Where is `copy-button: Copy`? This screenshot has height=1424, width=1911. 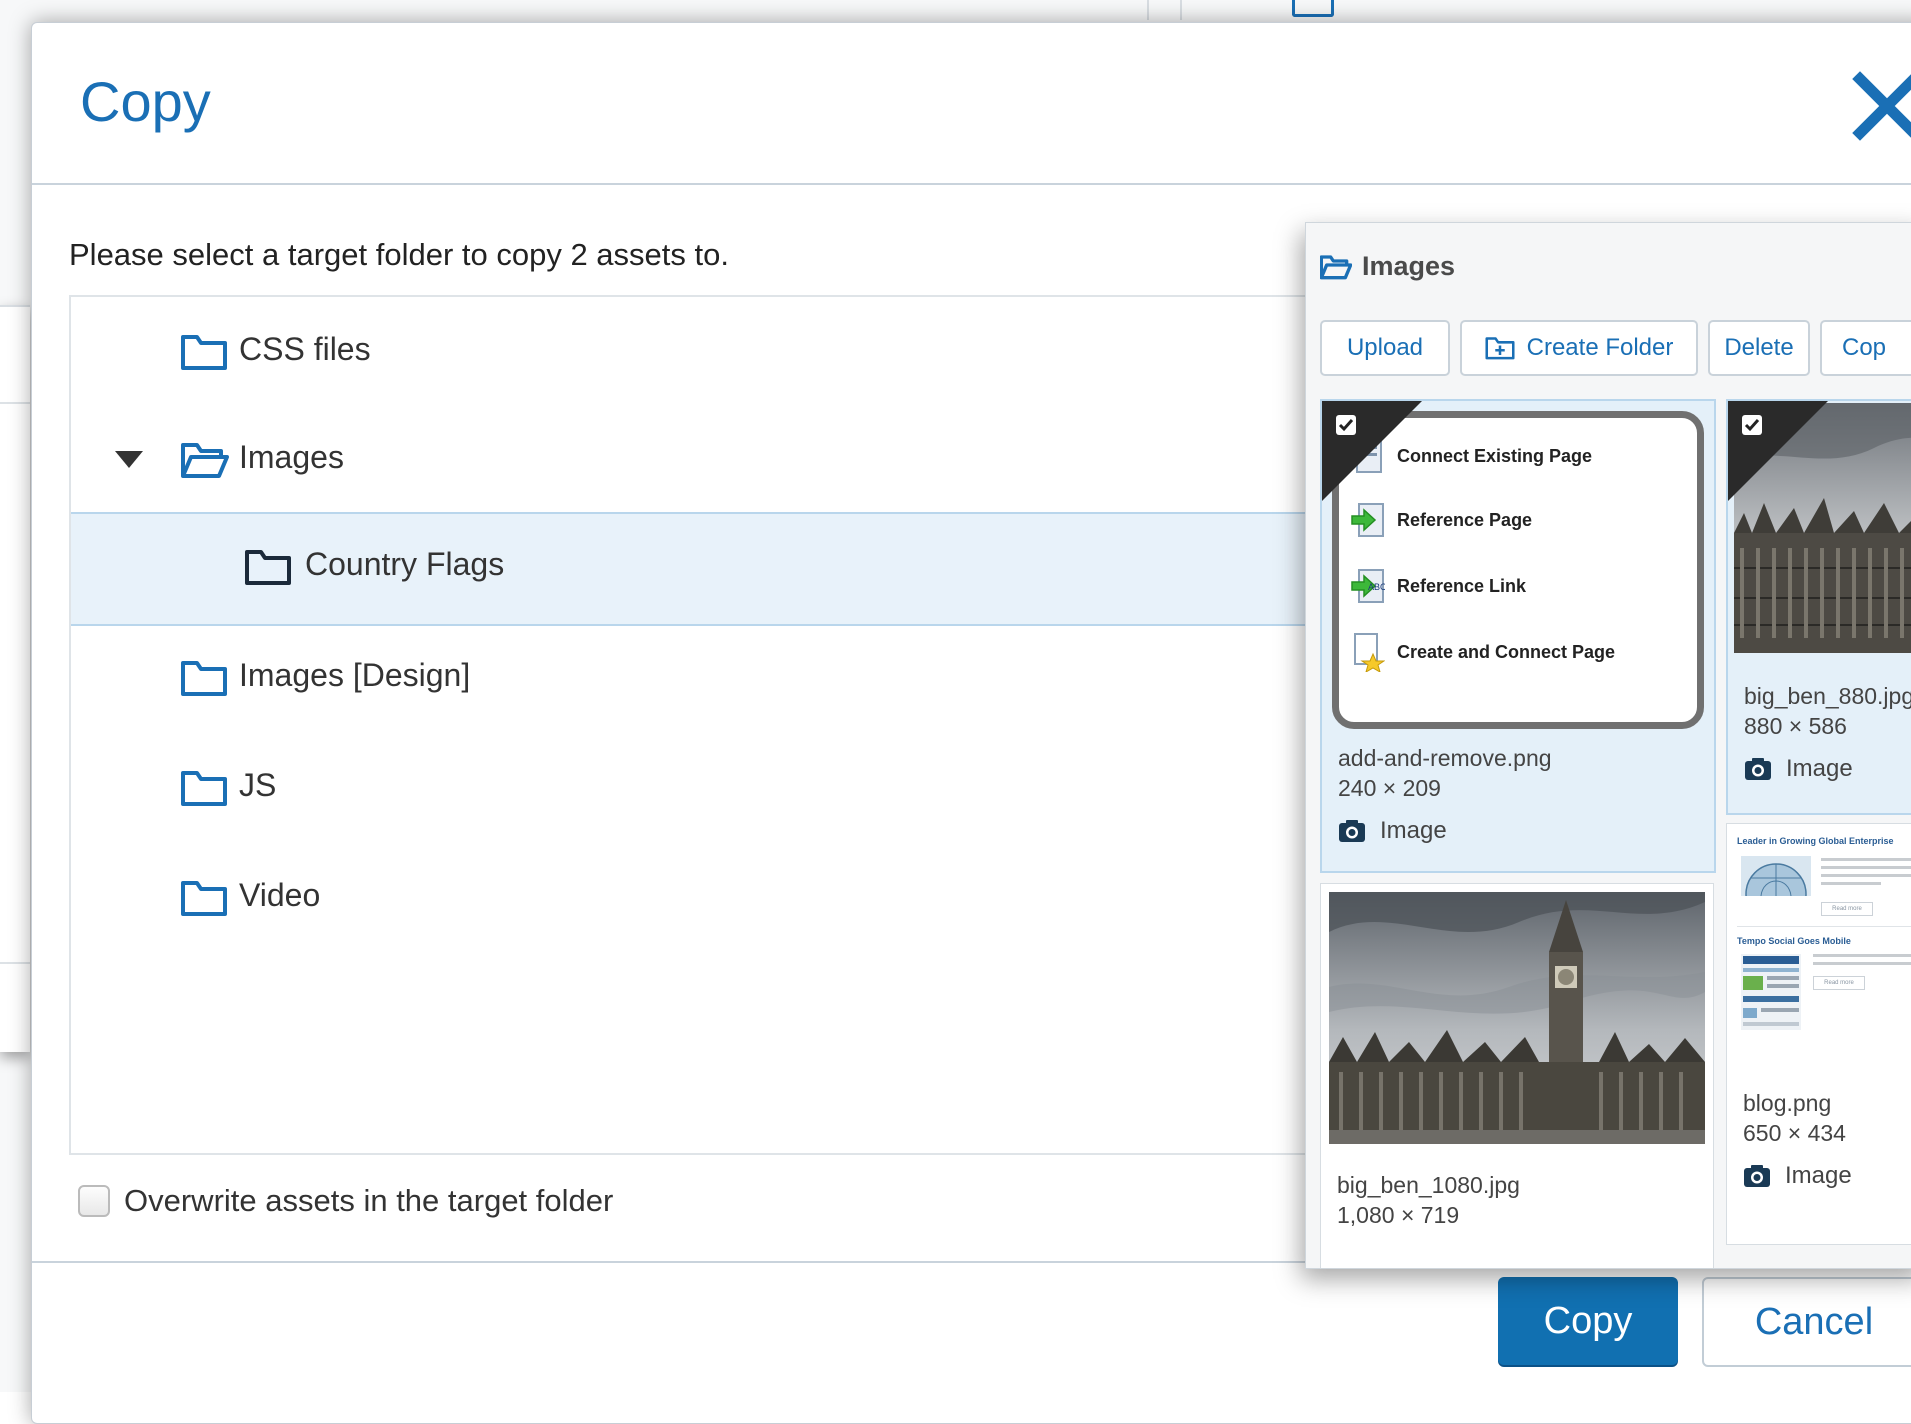 copy-button: Copy is located at coordinates (1588, 1321).